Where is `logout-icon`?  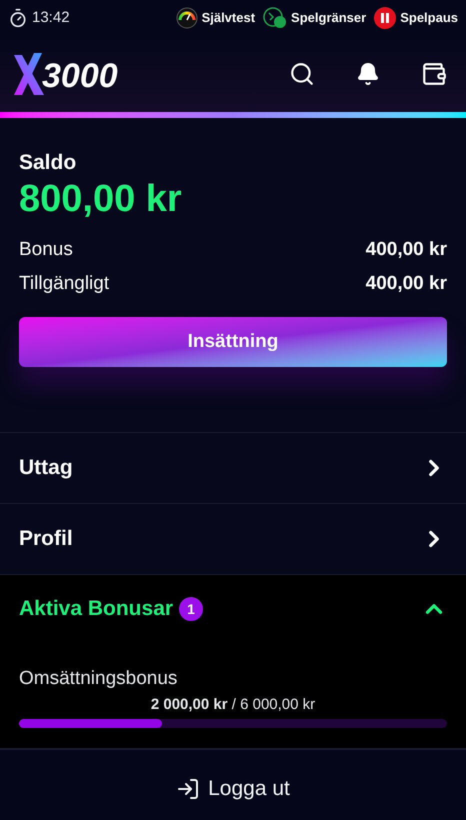 logout-icon is located at coordinates (188, 789).